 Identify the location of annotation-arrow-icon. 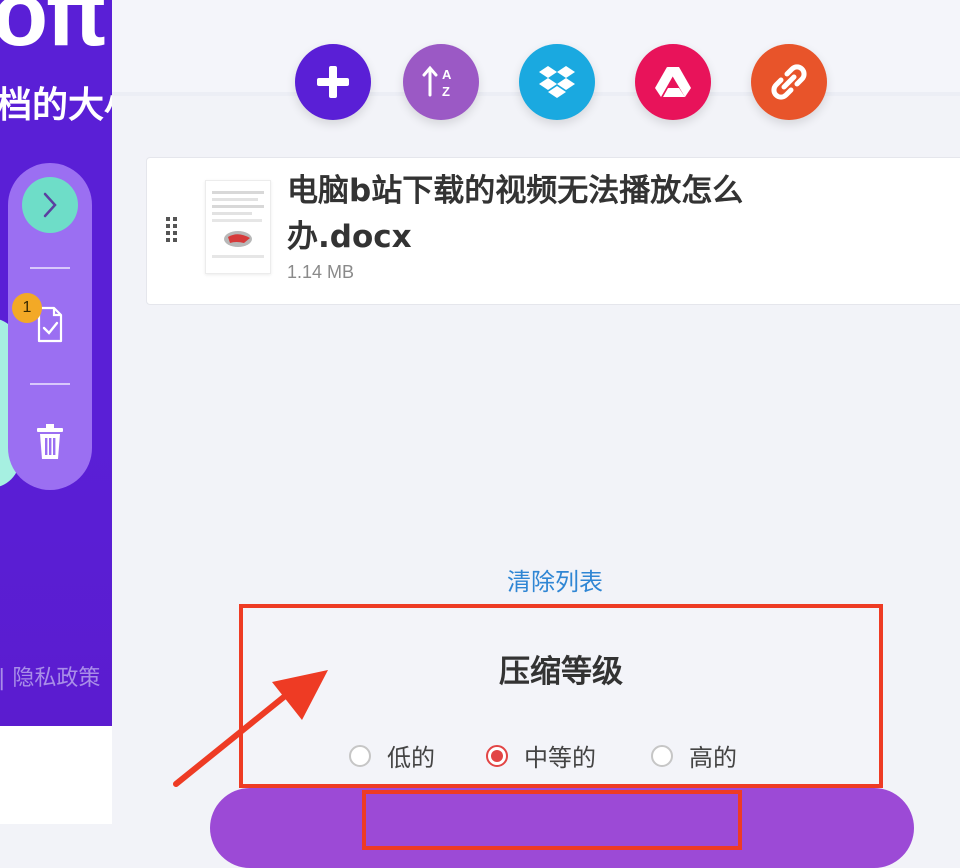
(250, 728).